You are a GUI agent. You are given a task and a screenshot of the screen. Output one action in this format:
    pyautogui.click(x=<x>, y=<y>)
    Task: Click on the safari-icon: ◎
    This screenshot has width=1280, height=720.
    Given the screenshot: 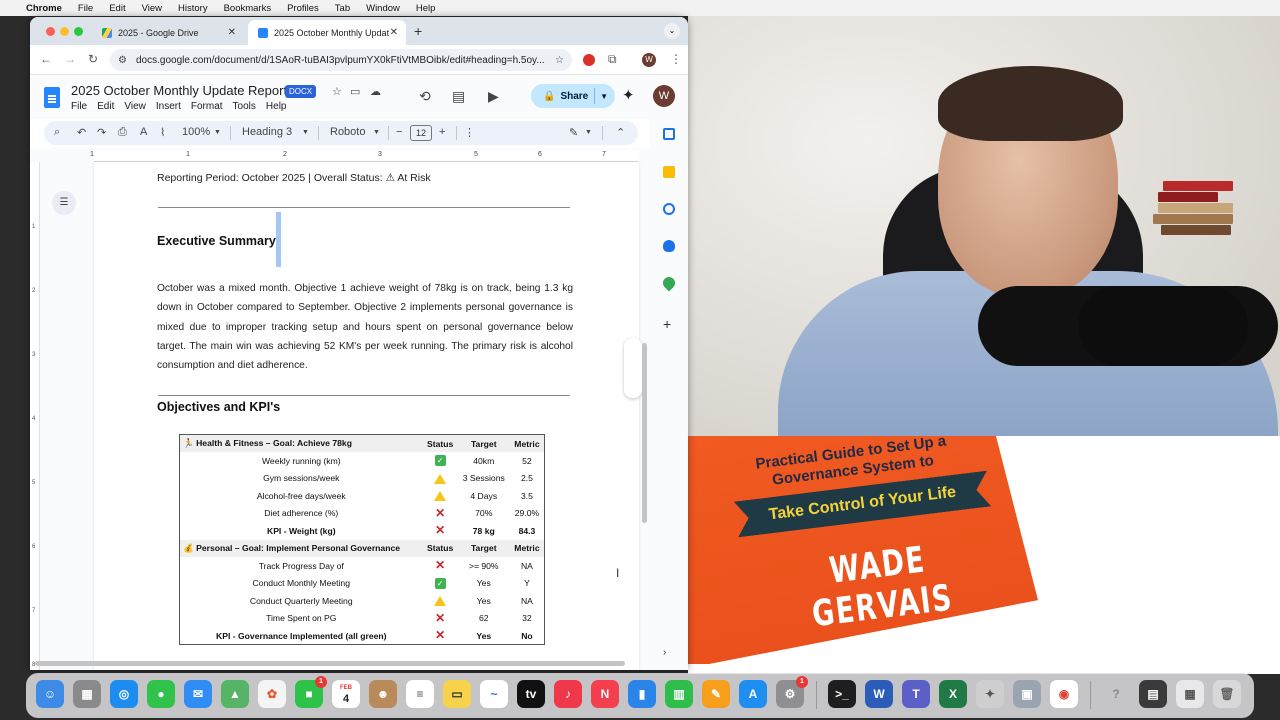 What is the action you would take?
    pyautogui.click(x=124, y=694)
    